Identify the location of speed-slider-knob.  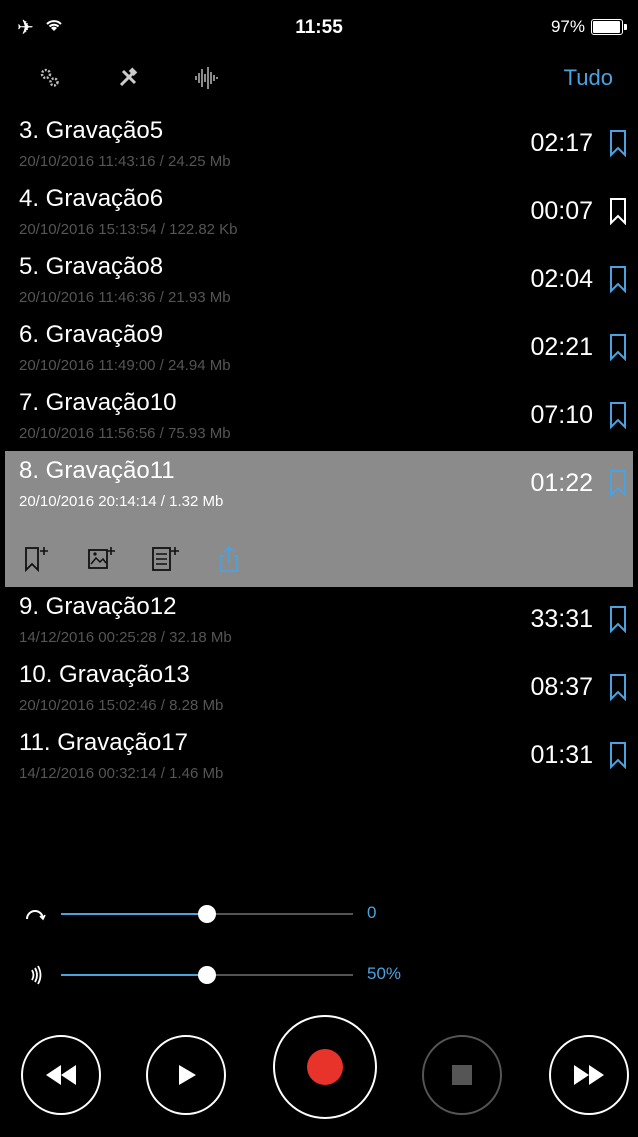
(207, 914).